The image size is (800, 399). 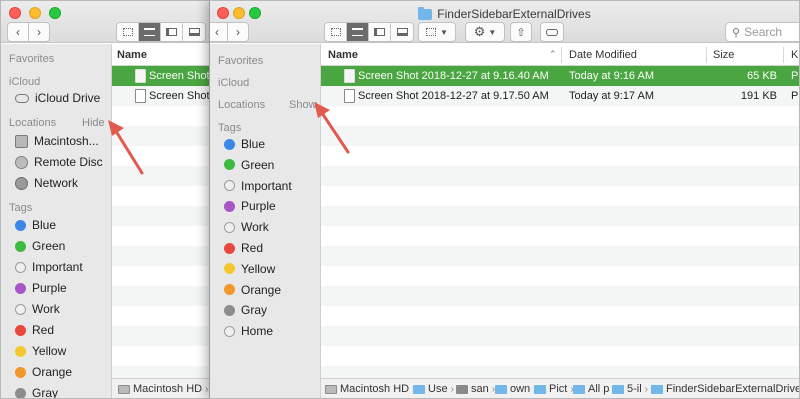 I want to click on chevron-left-icon: ‹, so click(x=217, y=32).